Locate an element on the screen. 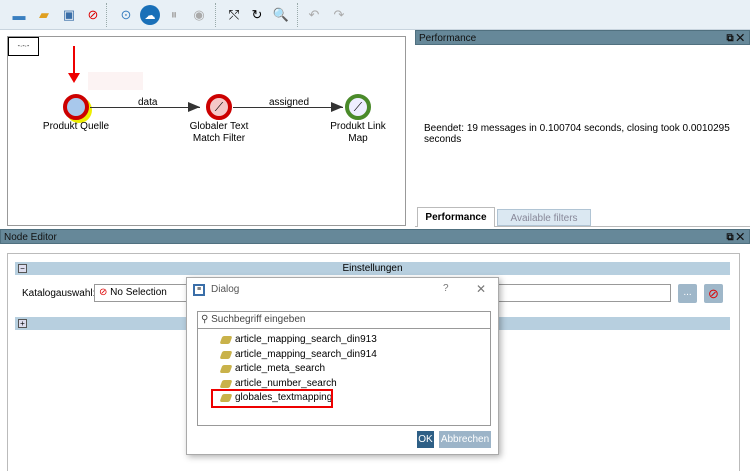 This screenshot has height=471, width=750. graph-layout-icon: ⤲ is located at coordinates (234, 15).